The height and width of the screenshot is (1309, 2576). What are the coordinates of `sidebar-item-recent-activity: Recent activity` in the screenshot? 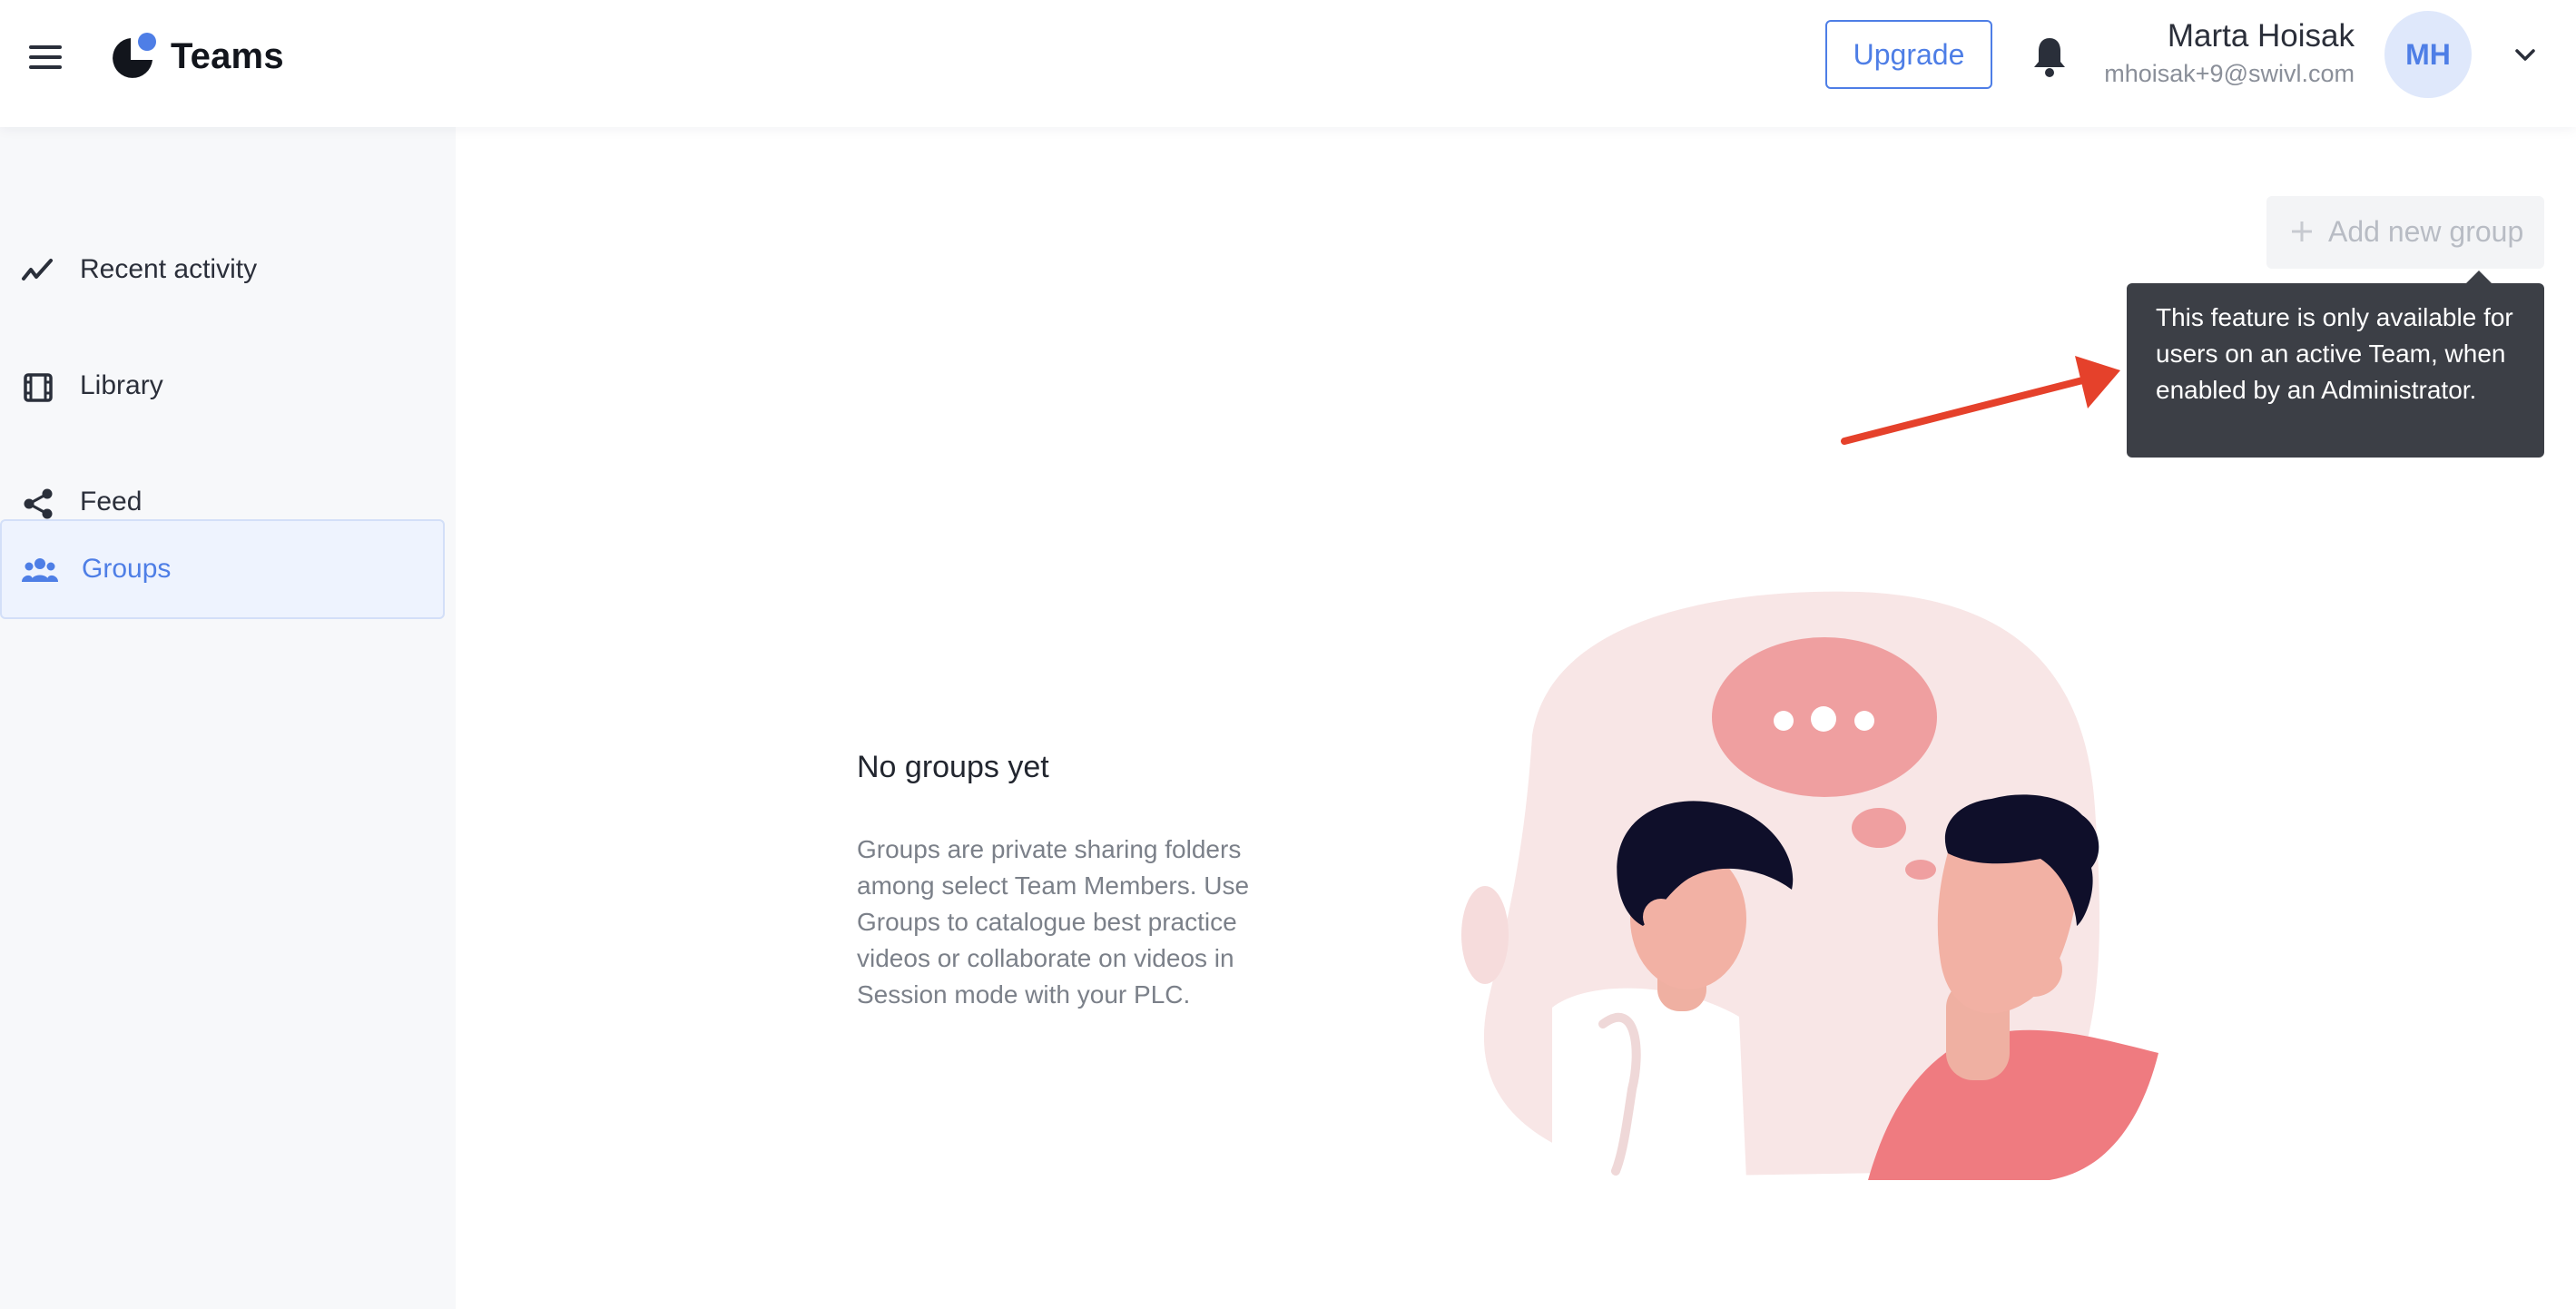 It's located at (222, 271).